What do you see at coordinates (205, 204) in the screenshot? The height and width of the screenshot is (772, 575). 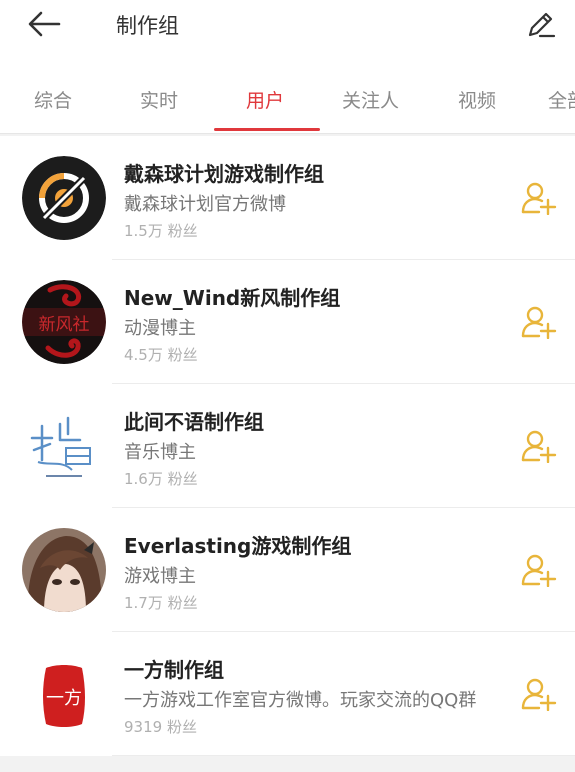 I see `user-description: 戴森球计划官方微博` at bounding box center [205, 204].